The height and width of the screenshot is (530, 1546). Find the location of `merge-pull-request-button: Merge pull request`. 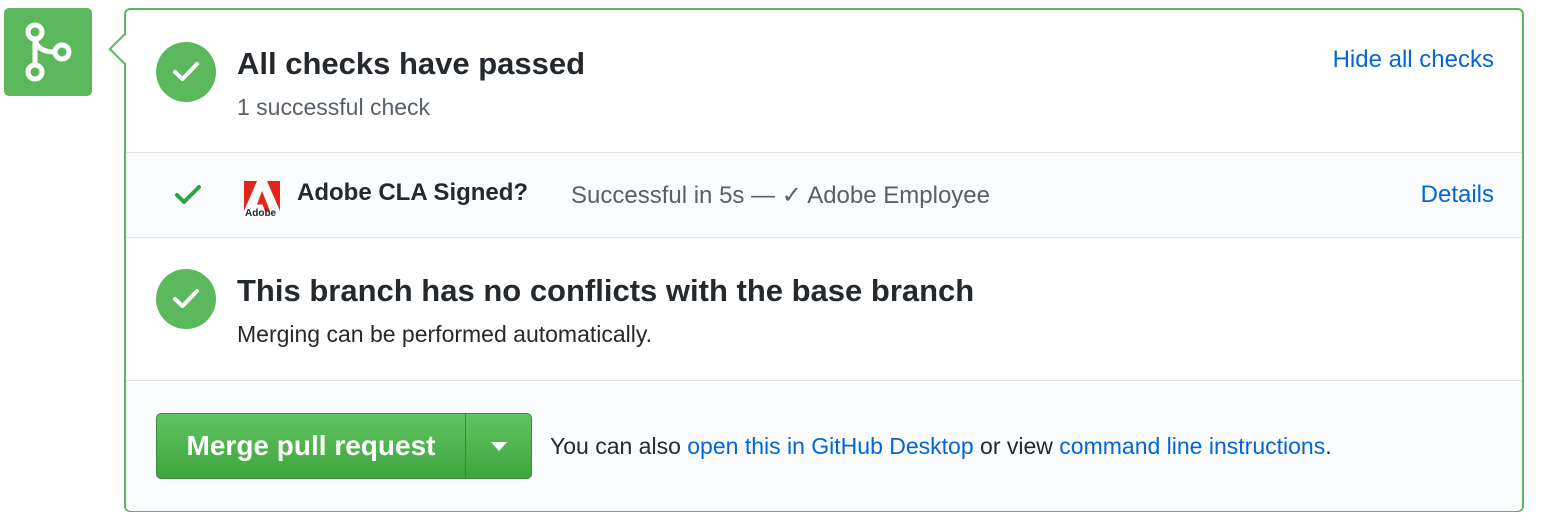

merge-pull-request-button: Merge pull request is located at coordinates (311, 446).